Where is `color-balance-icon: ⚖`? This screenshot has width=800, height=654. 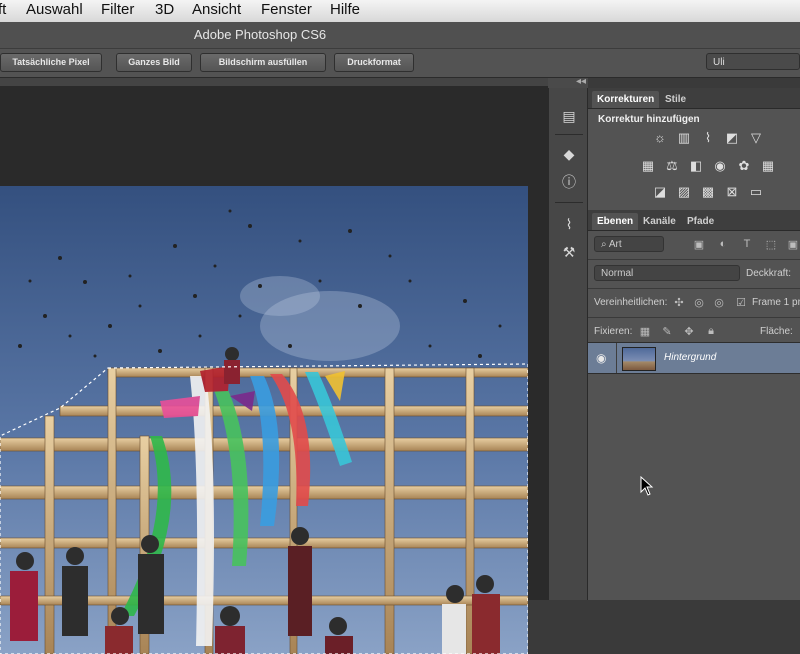
color-balance-icon: ⚖ is located at coordinates (672, 166).